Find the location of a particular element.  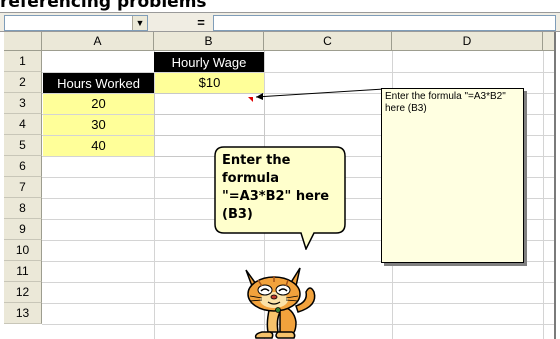

cell-comment: Enter the formula "=A3*B2" here (B3) is located at coordinates (452, 175).